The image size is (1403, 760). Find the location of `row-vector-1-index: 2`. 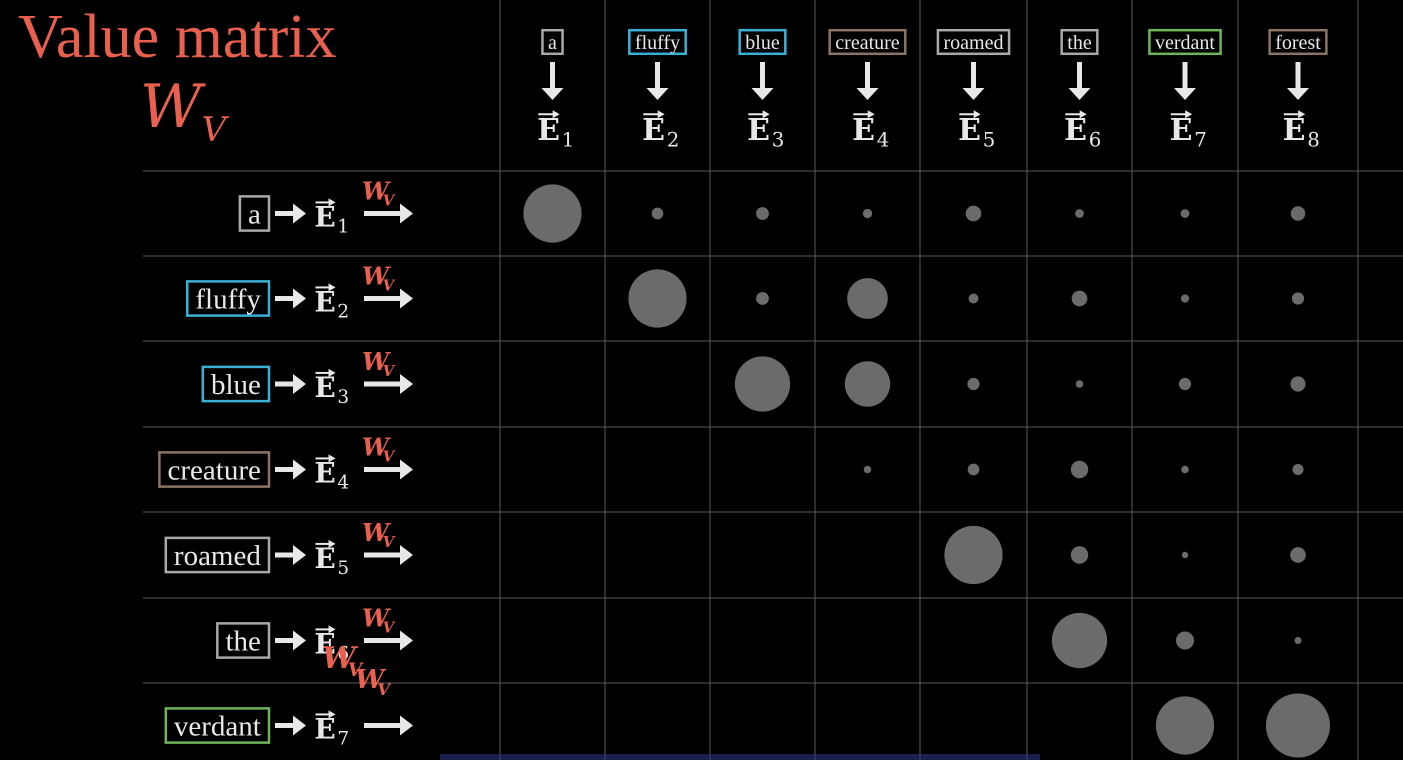

row-vector-1-index: 2 is located at coordinates (343, 312).